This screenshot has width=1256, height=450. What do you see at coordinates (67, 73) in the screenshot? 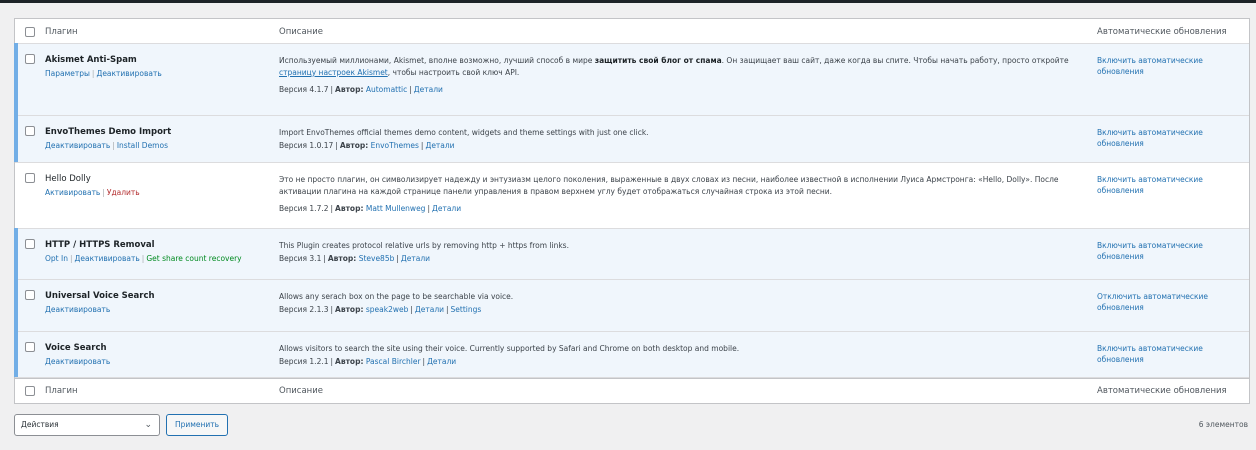
I see `settings-link: Параметры` at bounding box center [67, 73].